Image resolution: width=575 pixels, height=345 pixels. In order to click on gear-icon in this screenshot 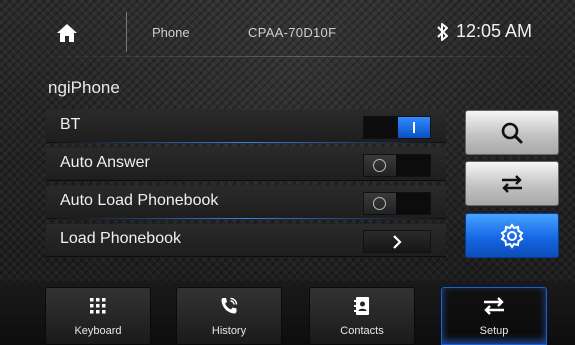, I will do `click(512, 235)`.